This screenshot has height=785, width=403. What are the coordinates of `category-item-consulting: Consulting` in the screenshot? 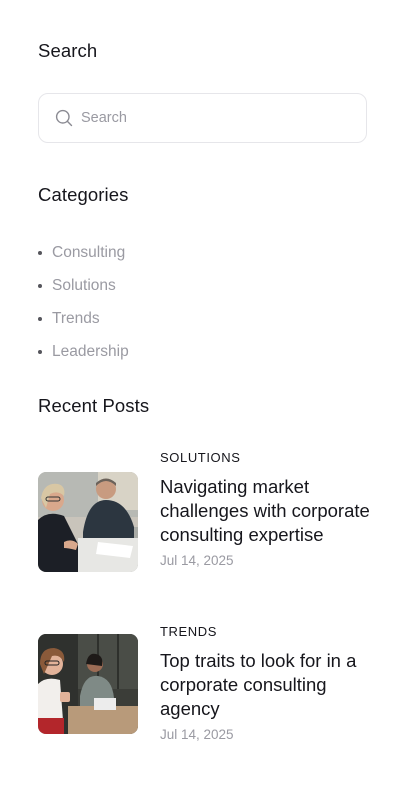 It's located at (83, 252).